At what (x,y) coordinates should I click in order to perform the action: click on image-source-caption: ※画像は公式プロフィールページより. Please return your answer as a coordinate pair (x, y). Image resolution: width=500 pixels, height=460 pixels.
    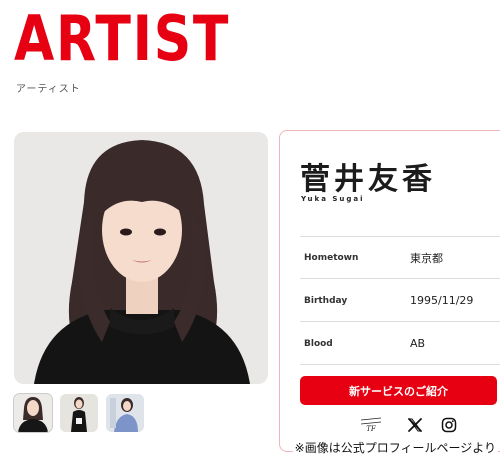
    Looking at the image, I should click on (395, 447).